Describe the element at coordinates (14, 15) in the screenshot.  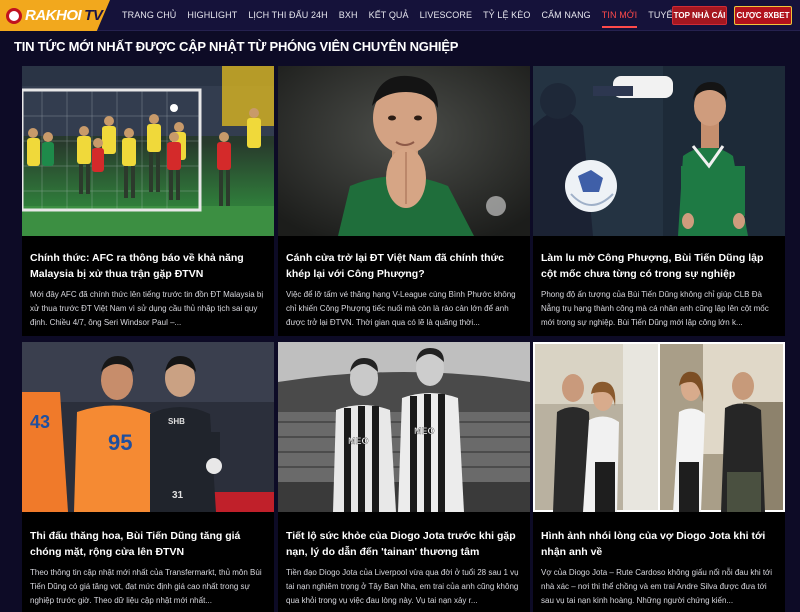
I see `ball-logo-icon` at that location.